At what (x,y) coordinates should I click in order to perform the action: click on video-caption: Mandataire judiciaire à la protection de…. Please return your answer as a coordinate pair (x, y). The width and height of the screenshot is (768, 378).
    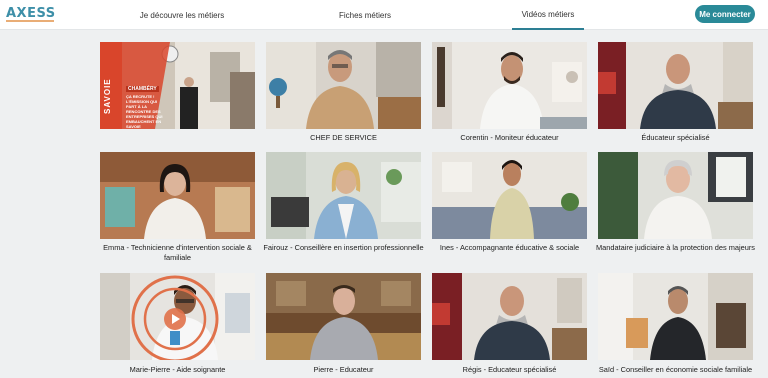
    Looking at the image, I should click on (675, 247).